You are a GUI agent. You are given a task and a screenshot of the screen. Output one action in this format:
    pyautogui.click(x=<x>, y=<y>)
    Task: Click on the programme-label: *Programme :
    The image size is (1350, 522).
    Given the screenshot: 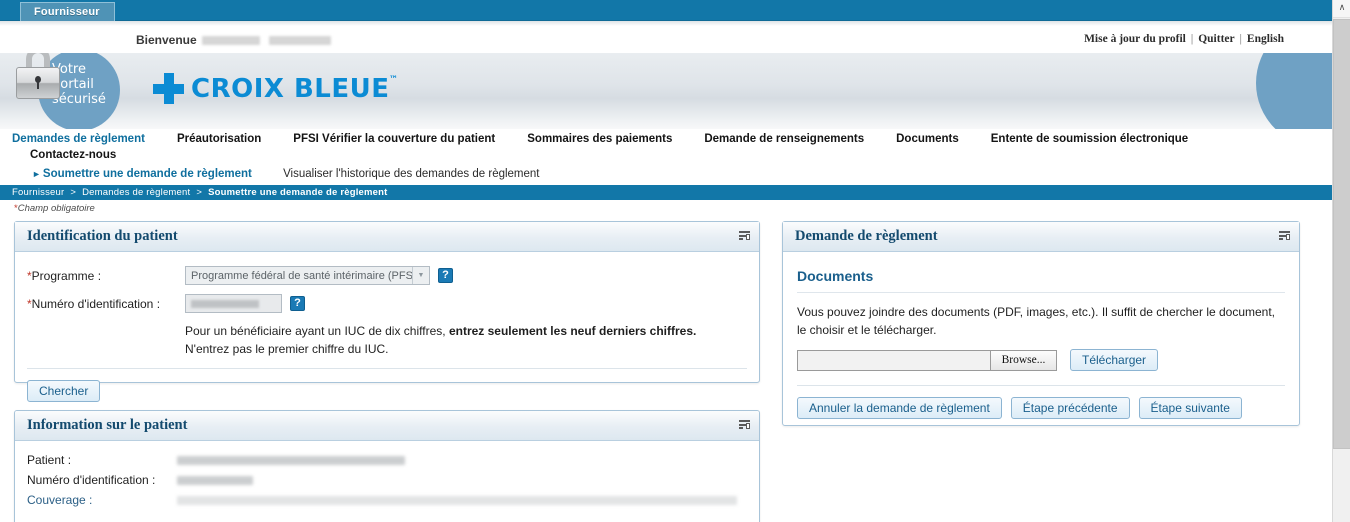 What is the action you would take?
    pyautogui.click(x=106, y=276)
    